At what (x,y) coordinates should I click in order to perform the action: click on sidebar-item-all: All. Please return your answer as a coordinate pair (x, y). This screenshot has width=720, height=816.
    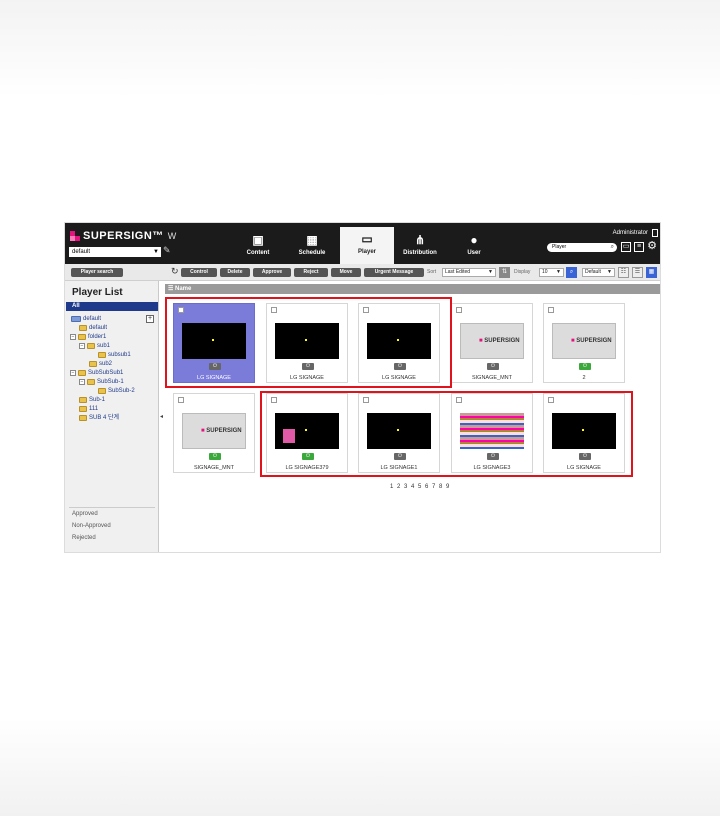
    Looking at the image, I should click on (112, 306).